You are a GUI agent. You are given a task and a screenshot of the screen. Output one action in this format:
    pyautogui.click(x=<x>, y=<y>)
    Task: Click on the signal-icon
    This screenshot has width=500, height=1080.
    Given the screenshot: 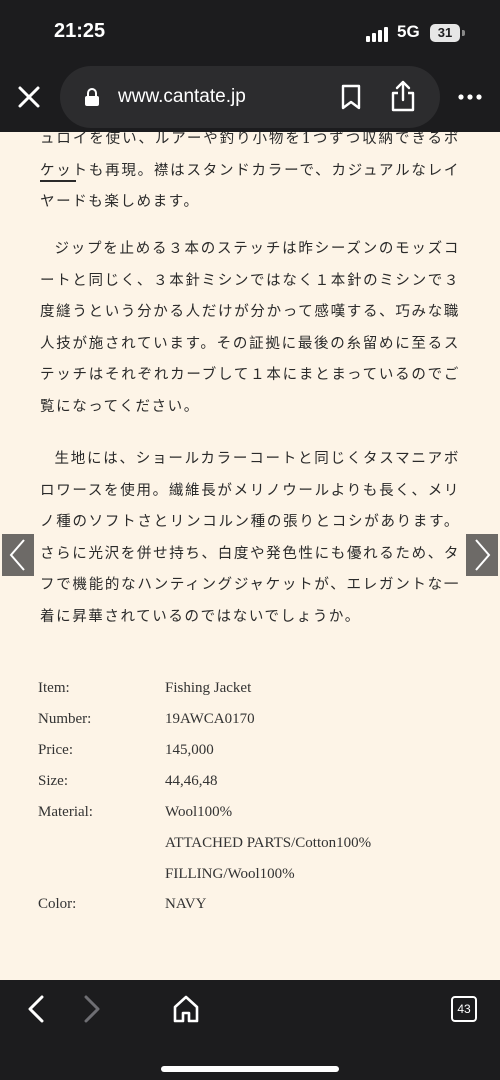 What is the action you would take?
    pyautogui.click(x=378, y=34)
    